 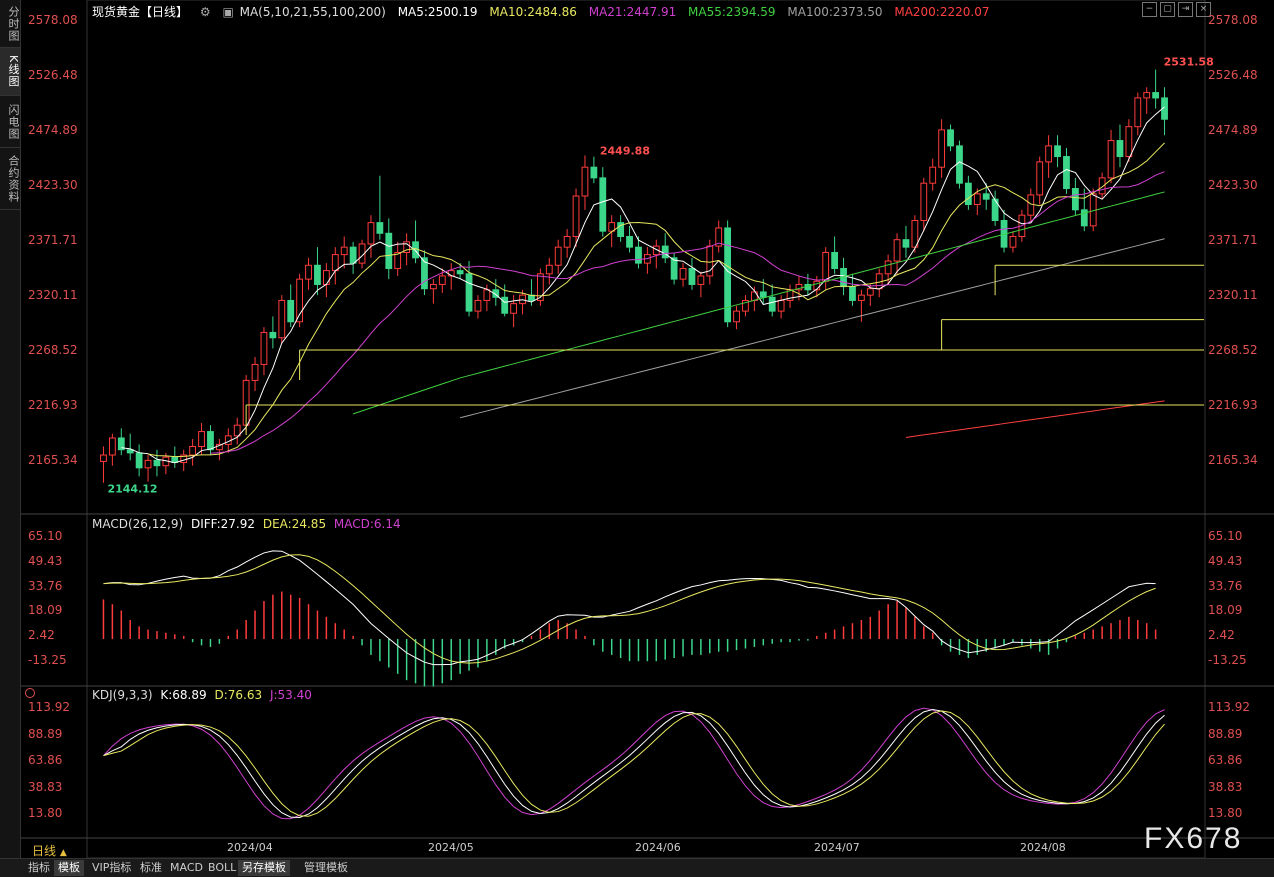 I want to click on tab-kline: K线图, so click(x=10, y=72).